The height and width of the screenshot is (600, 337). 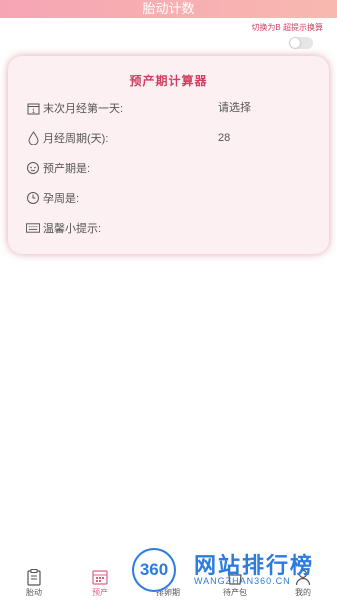 I want to click on drop-icon, so click(x=33, y=138).